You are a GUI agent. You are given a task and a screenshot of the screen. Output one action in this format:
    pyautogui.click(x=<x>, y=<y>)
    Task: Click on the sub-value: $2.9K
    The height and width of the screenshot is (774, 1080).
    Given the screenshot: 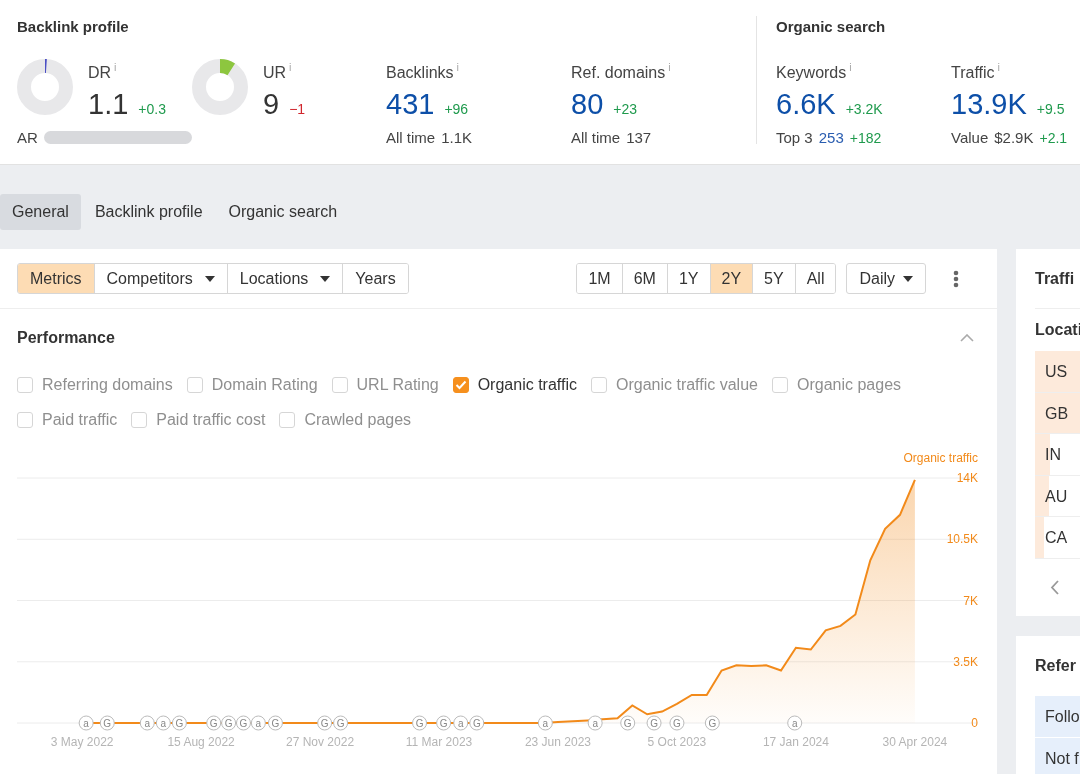 What is the action you would take?
    pyautogui.click(x=1014, y=137)
    